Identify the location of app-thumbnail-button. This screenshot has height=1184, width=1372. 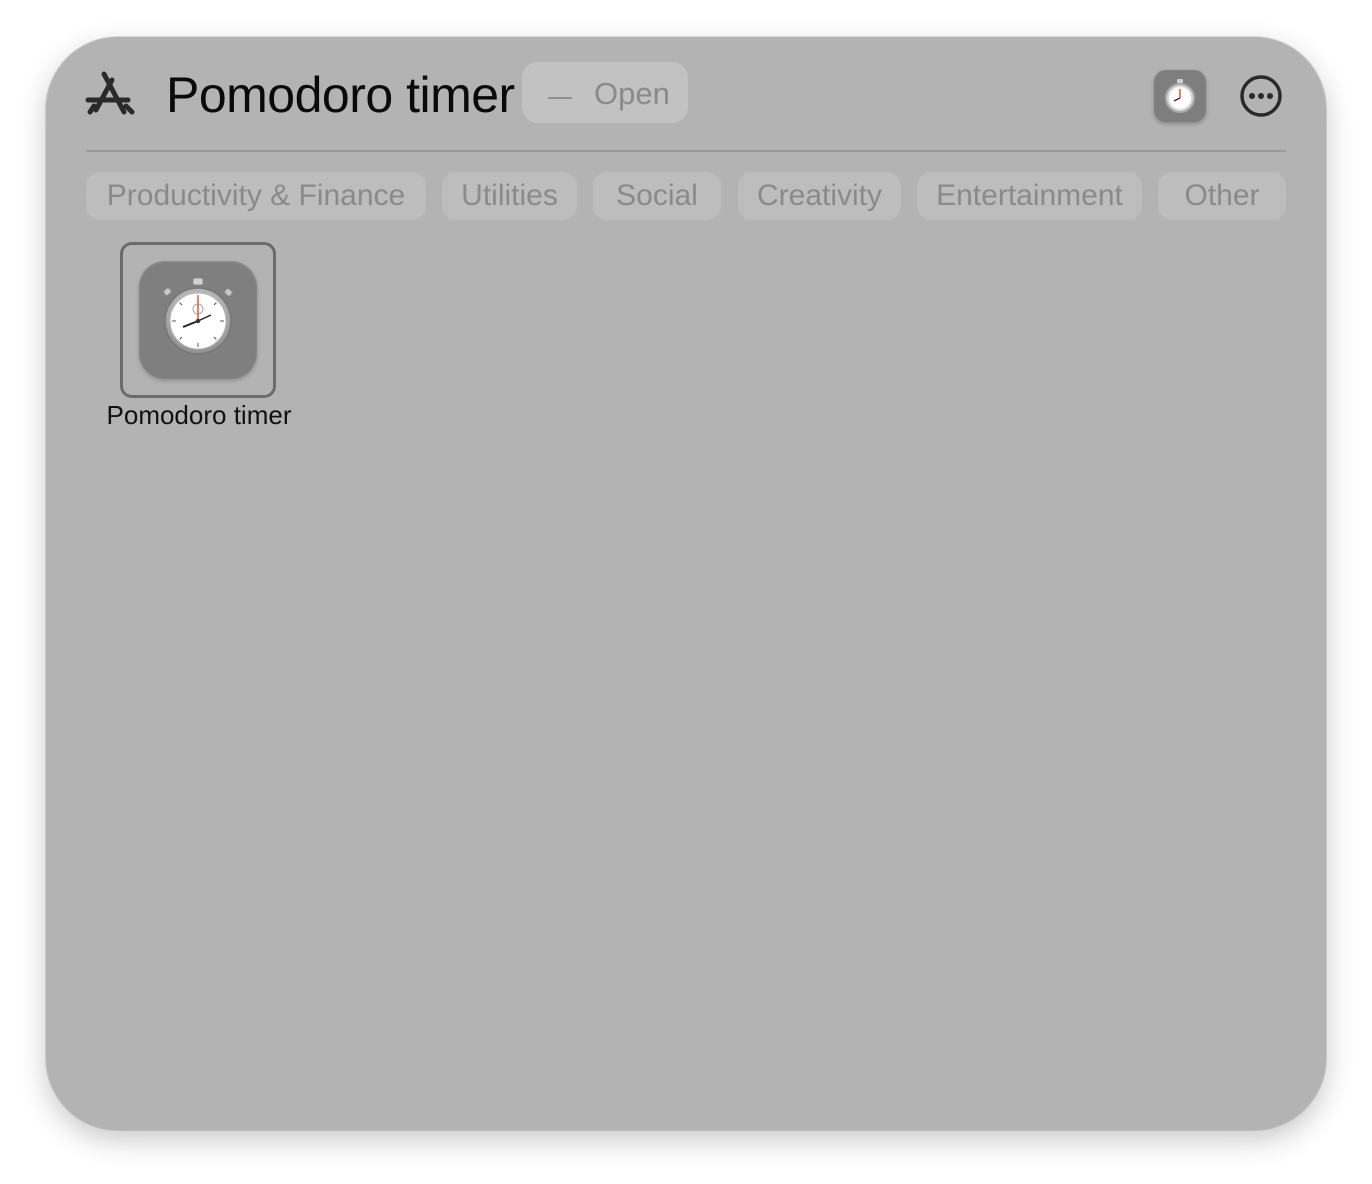
(1180, 96).